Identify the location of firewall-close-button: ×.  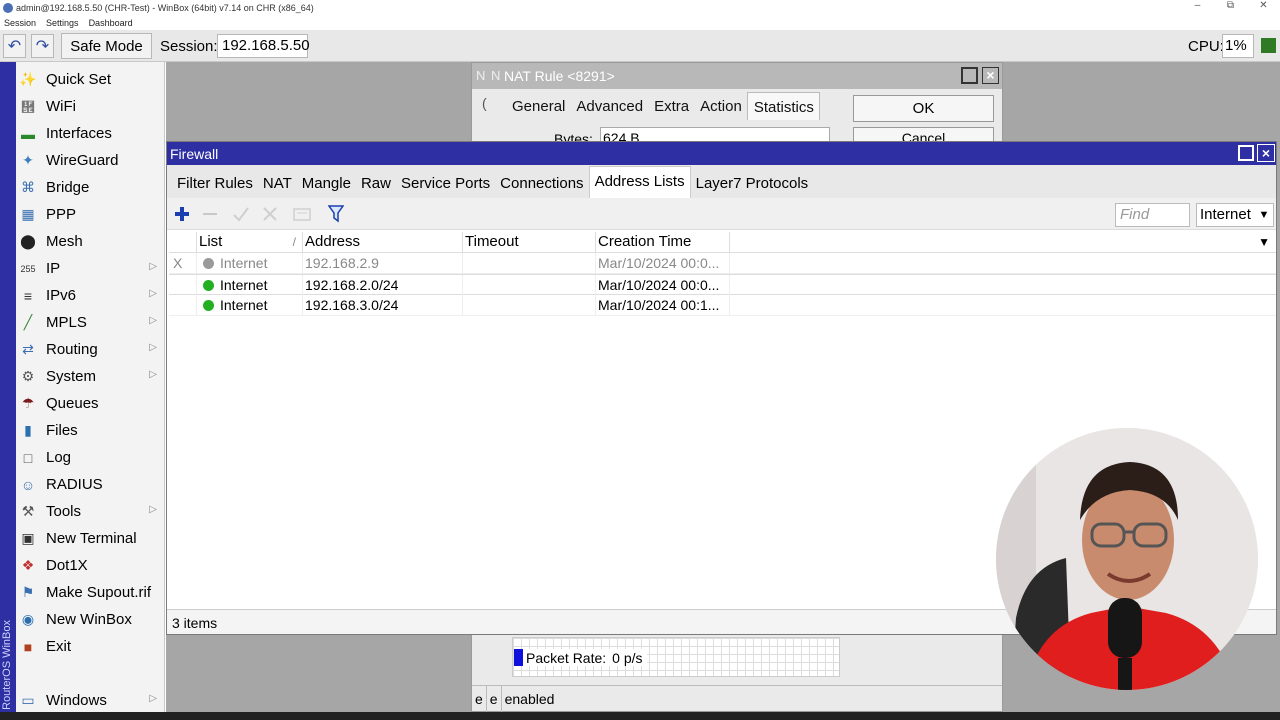
(1266, 153).